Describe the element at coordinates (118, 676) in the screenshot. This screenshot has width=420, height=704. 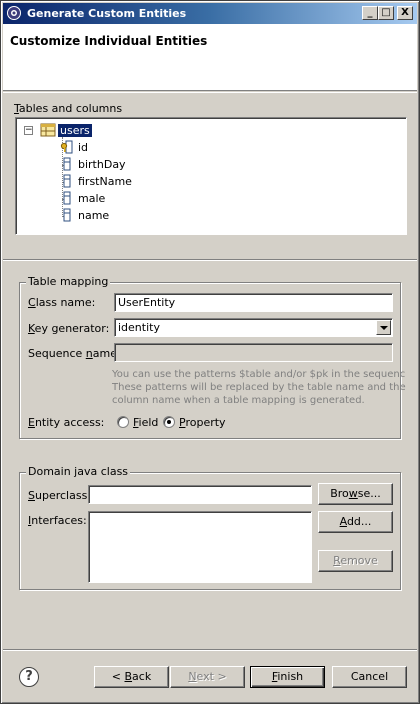
I see `button-text: <` at that location.